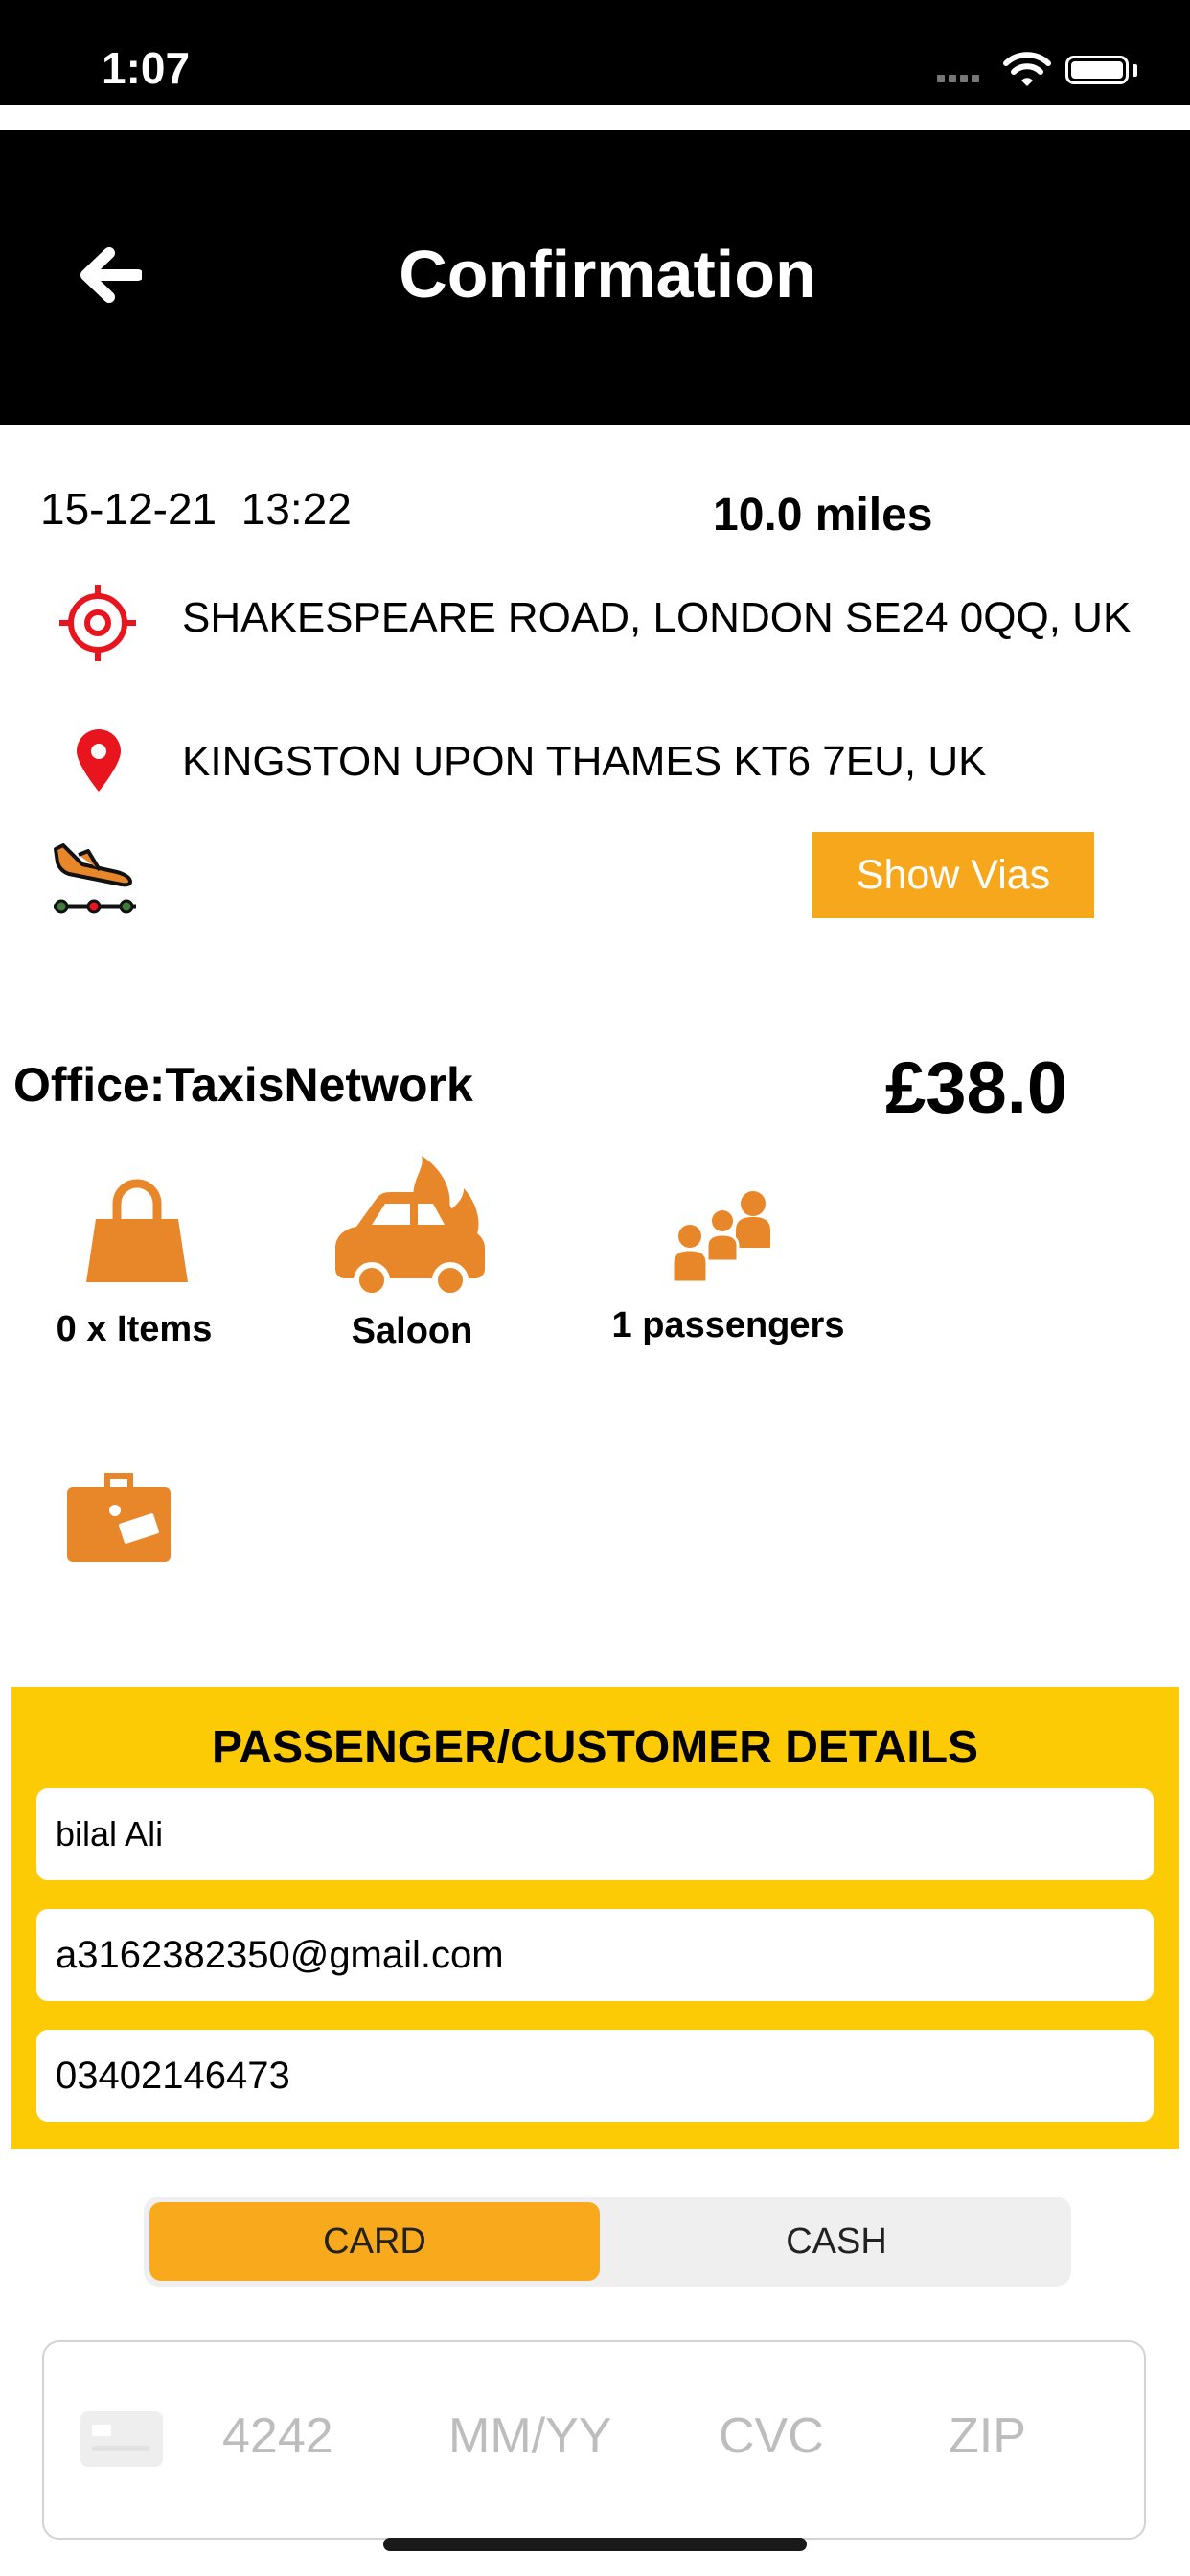 The height and width of the screenshot is (2576, 1190). Describe the element at coordinates (99, 760) in the screenshot. I see `location-pin-icon` at that location.